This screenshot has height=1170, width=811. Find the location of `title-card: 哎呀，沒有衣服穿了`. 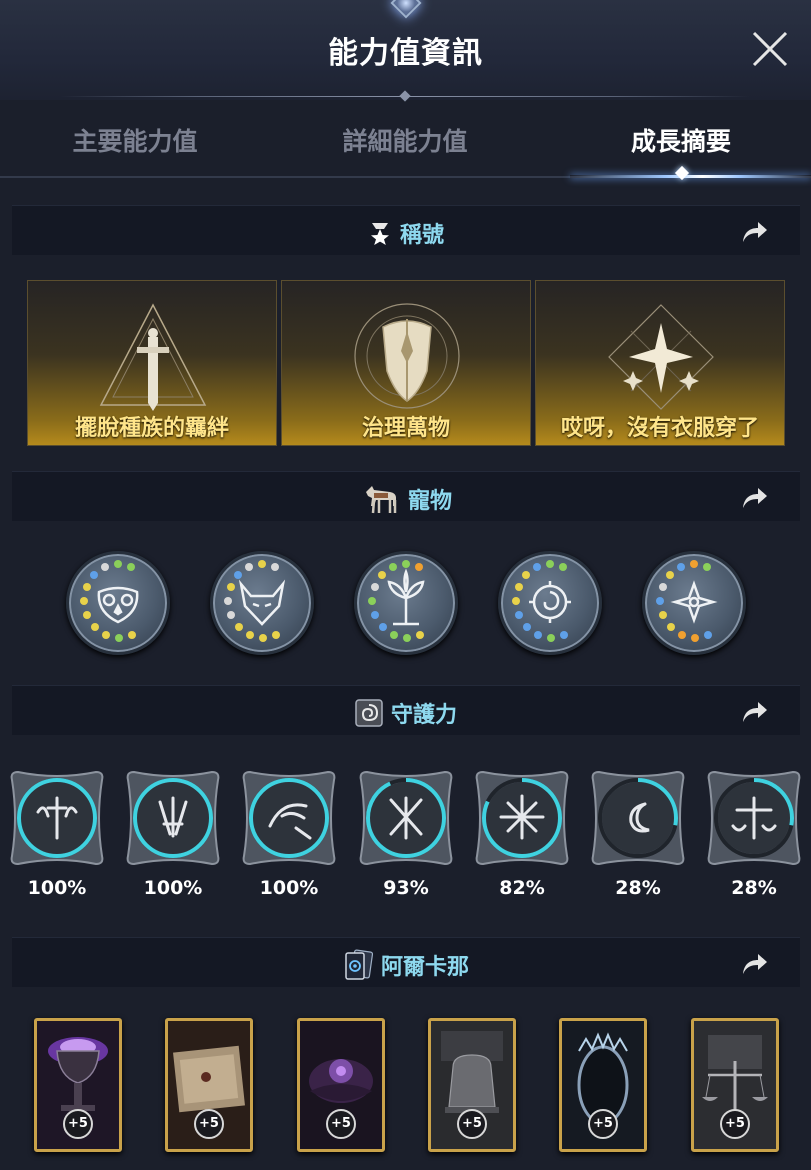

title-card: 哎呀，沒有衣服穿了 is located at coordinates (660, 363).